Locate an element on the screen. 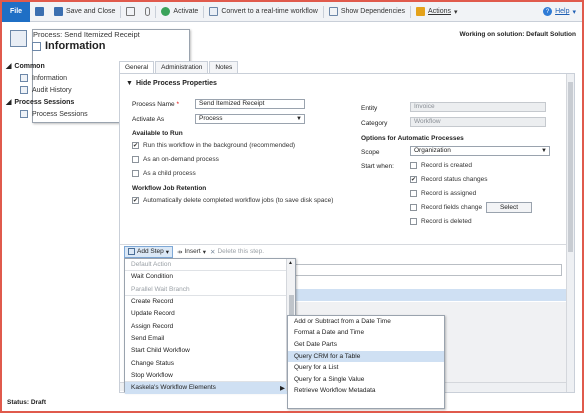 This screenshot has width=584, height=413. scroll-up-icon: ▲ is located at coordinates (290, 263).